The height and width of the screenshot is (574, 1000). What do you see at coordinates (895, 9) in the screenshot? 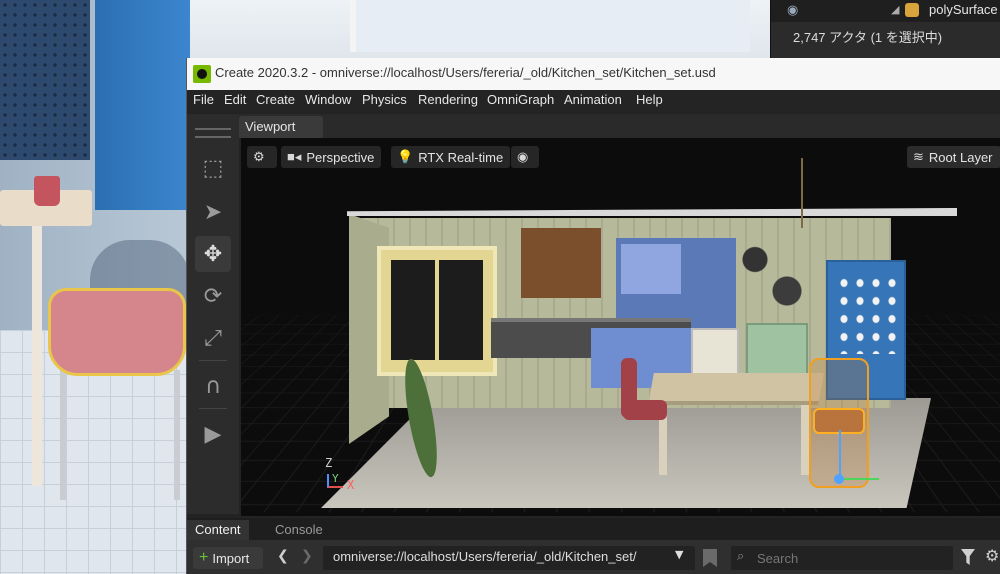
I see `expand-arrow-icon: ◢` at bounding box center [895, 9].